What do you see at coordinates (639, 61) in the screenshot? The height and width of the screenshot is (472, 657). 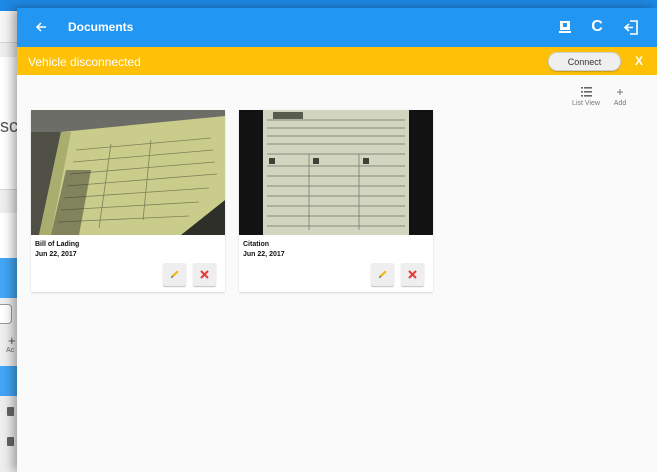 I see `banner-close-button: X` at bounding box center [639, 61].